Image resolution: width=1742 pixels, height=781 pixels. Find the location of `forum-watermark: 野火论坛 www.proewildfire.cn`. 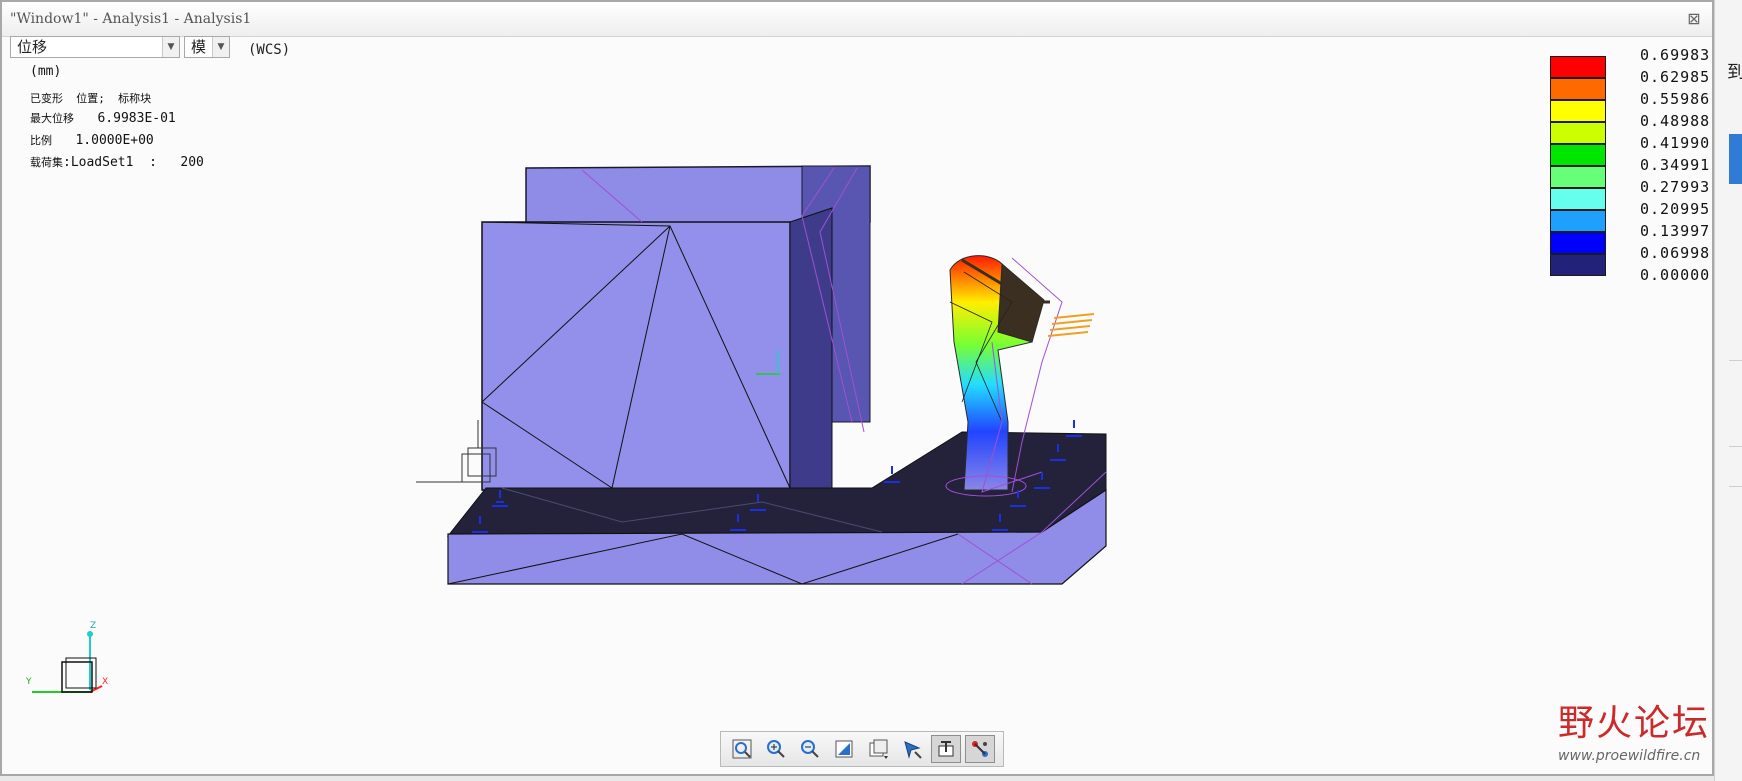

forum-watermark: 野火论坛 www.proewildfire.cn is located at coordinates (1634, 729).